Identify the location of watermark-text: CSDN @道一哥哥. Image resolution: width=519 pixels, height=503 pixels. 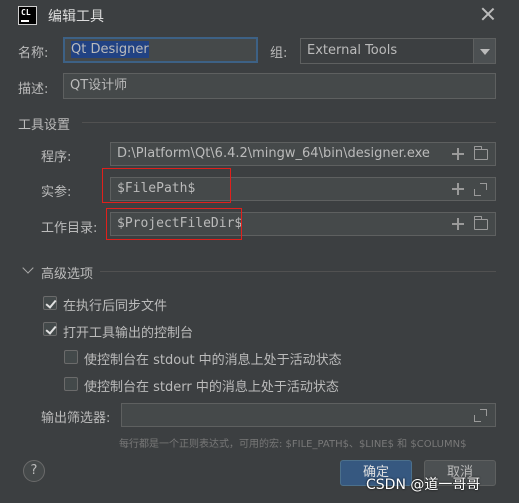
(423, 485).